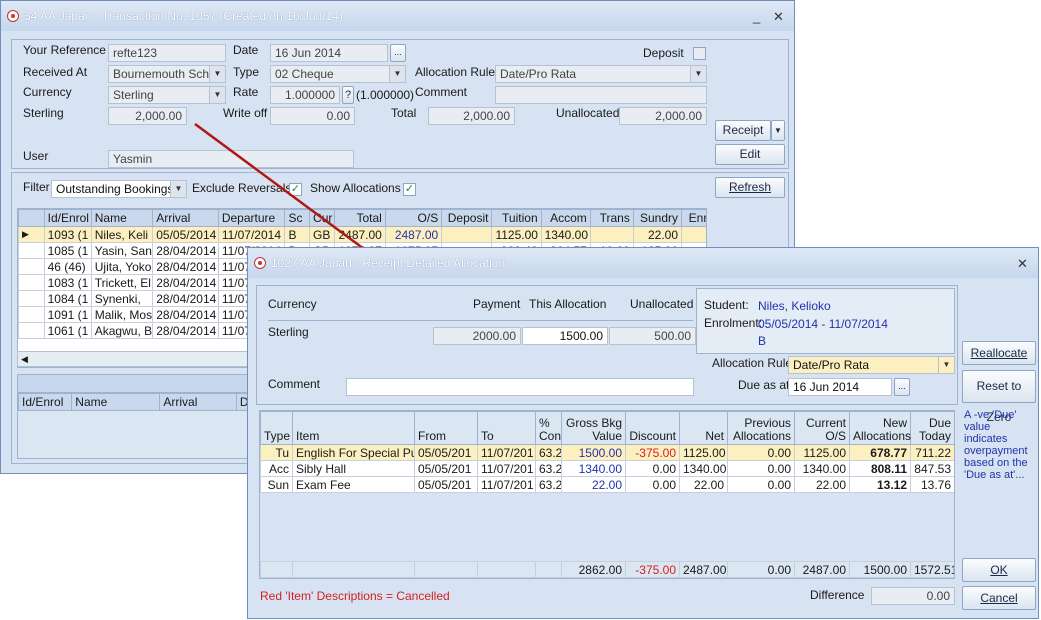 The height and width of the screenshot is (620, 1041). What do you see at coordinates (355, 188) in the screenshot?
I see `show-allocations-label: Show Allocations` at bounding box center [355, 188].